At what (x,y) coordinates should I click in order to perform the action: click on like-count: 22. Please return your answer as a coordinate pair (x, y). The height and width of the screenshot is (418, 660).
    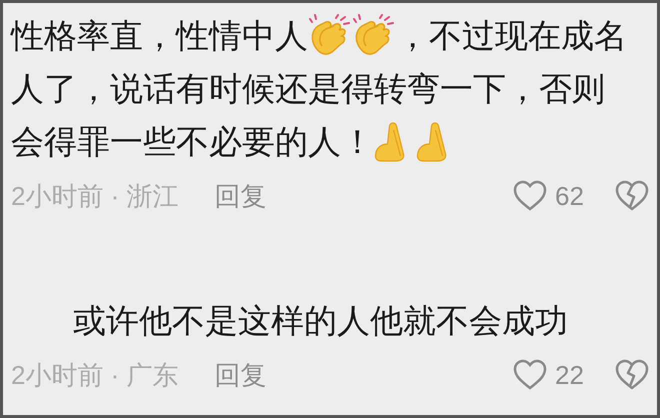
    Looking at the image, I should click on (570, 375).